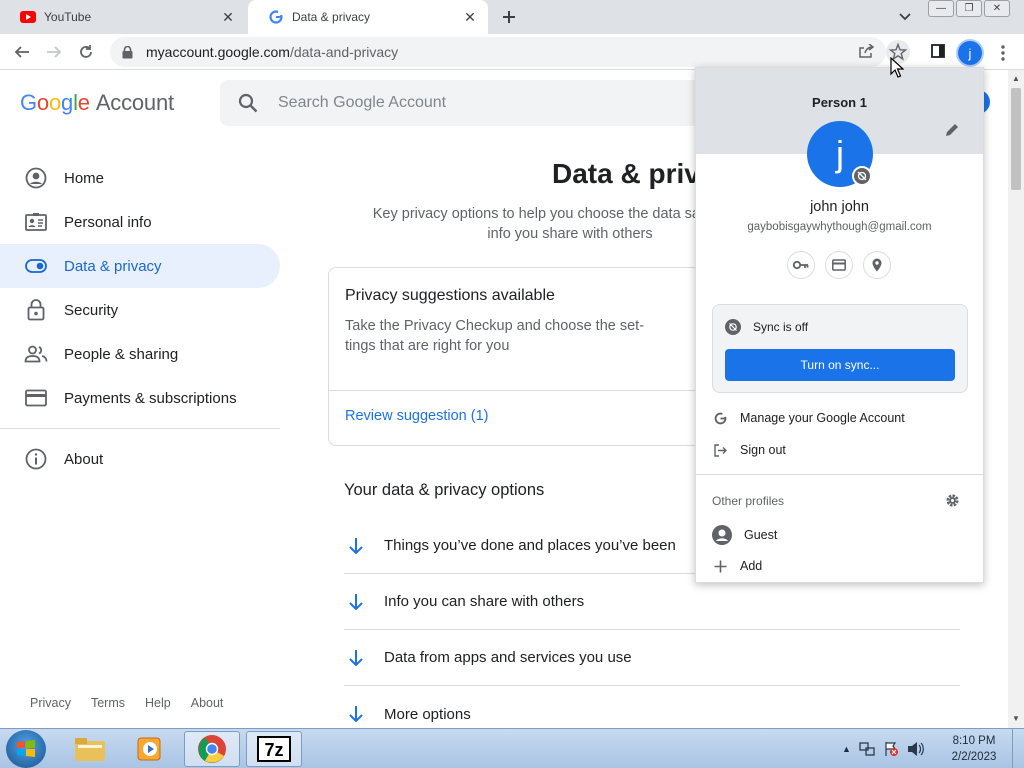  What do you see at coordinates (90, 749) in the screenshot?
I see `windows-explorer-icon` at bounding box center [90, 749].